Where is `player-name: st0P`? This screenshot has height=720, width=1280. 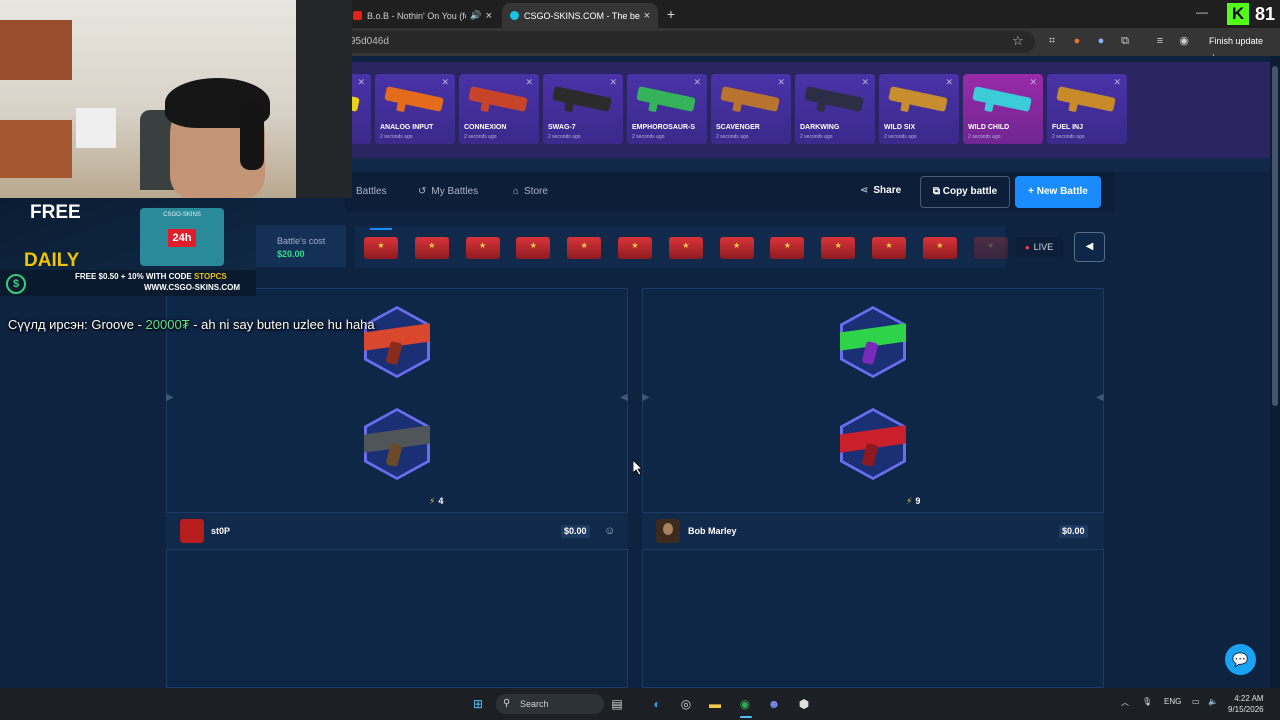
player-name: st0P is located at coordinates (220, 531).